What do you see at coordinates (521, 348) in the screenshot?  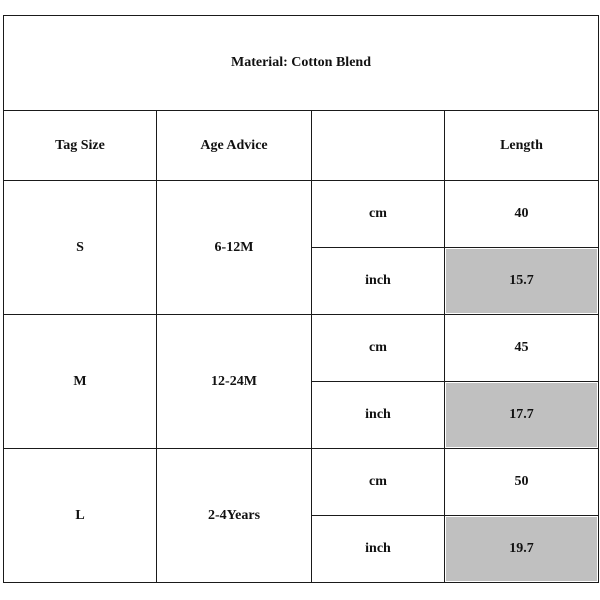 I see `length-cell: 45` at bounding box center [521, 348].